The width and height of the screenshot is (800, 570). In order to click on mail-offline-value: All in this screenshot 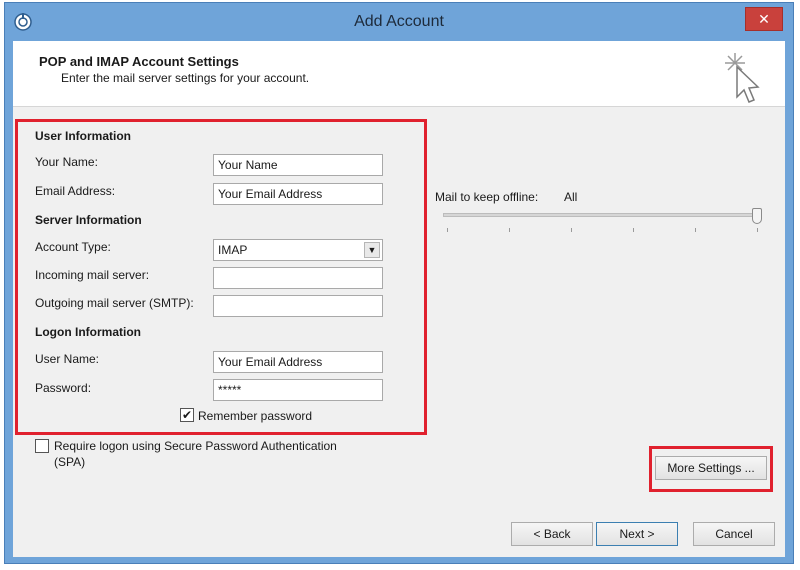, I will do `click(571, 197)`.